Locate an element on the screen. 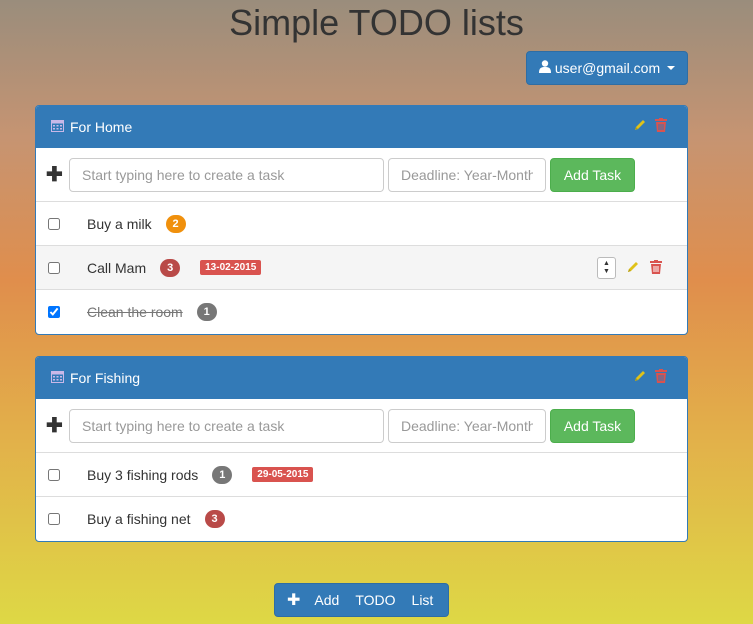 This screenshot has width=753, height=624. priority-badge: 2 is located at coordinates (175, 223).